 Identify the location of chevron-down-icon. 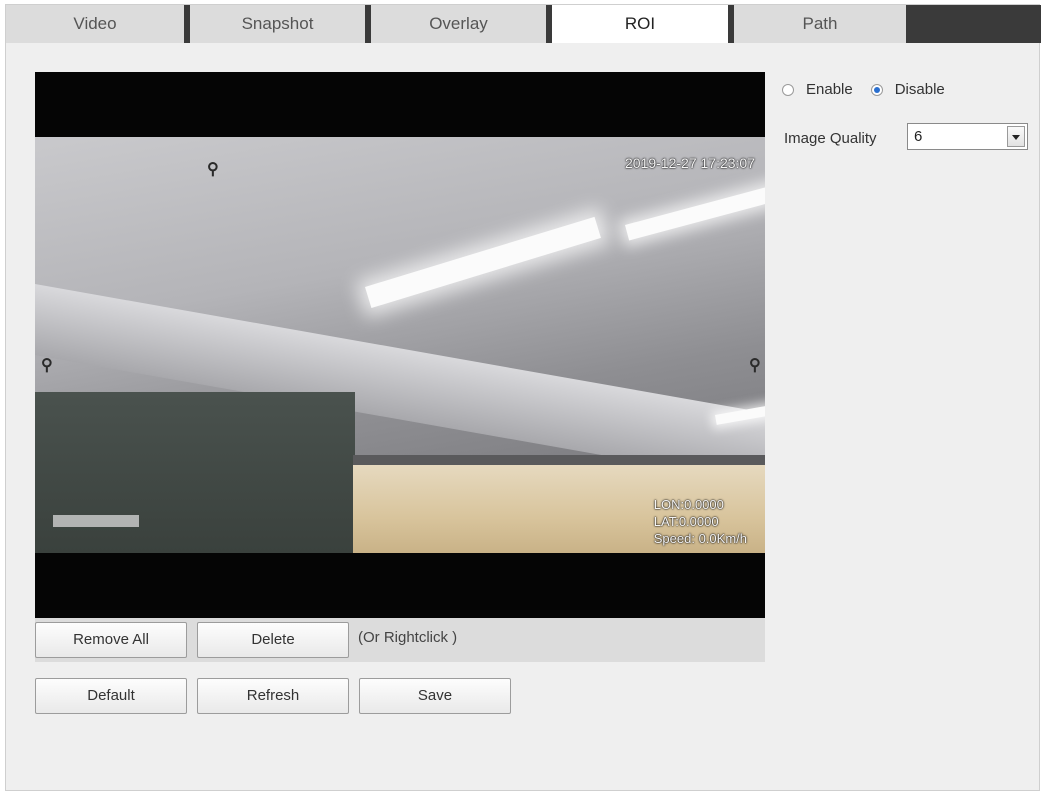
(1016, 136).